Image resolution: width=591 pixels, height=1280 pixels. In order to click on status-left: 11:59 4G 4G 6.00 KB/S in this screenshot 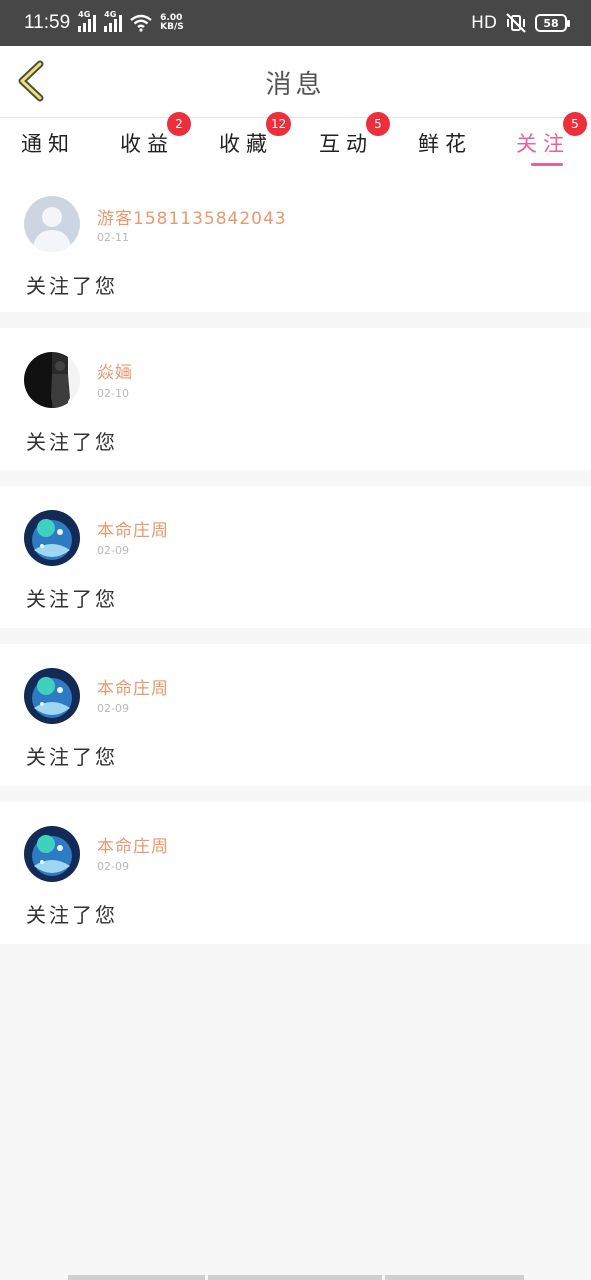, I will do `click(104, 22)`.